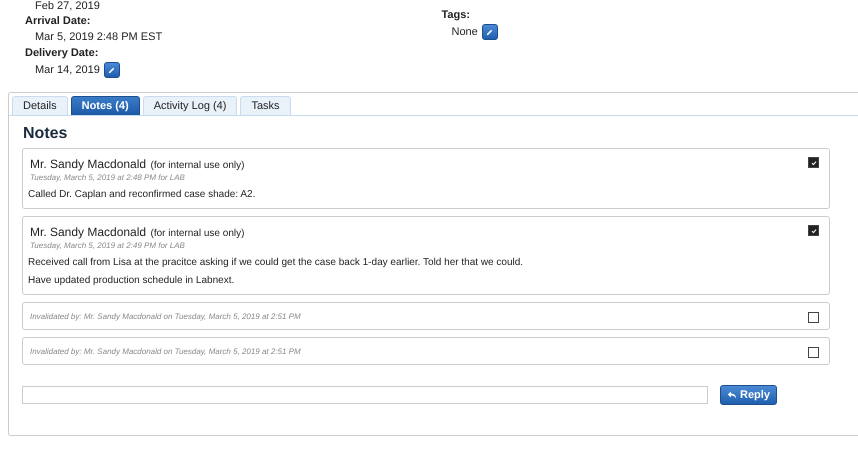  I want to click on arrival-date-label: Arrival Date:, so click(58, 21).